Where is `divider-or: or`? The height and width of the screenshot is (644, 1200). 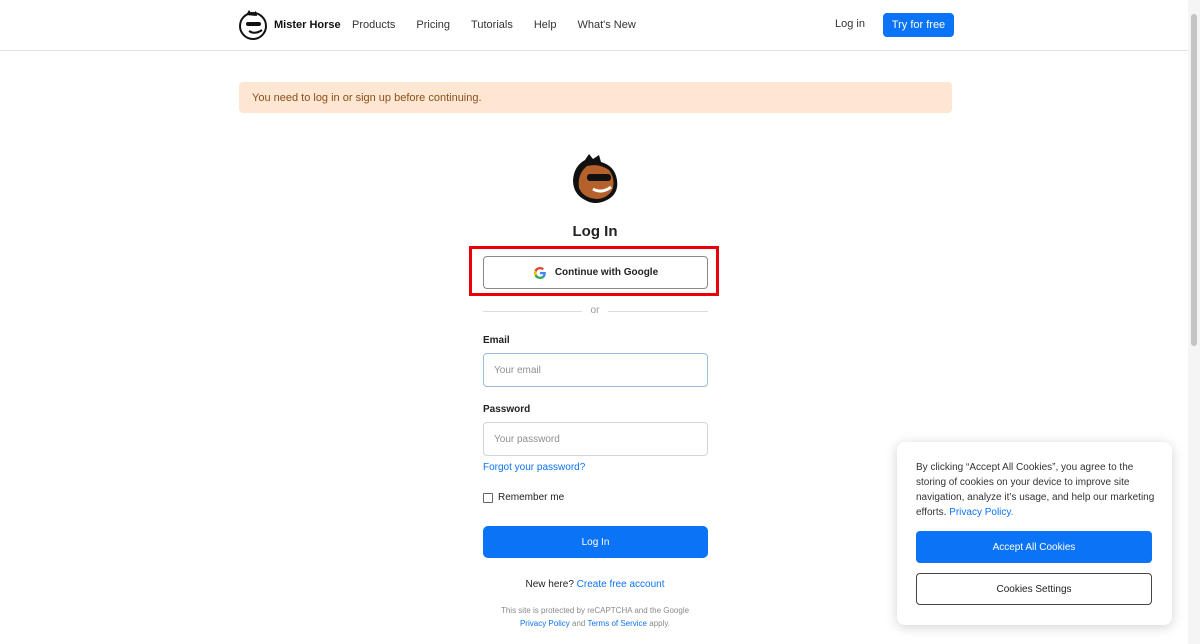
divider-or: or is located at coordinates (595, 310).